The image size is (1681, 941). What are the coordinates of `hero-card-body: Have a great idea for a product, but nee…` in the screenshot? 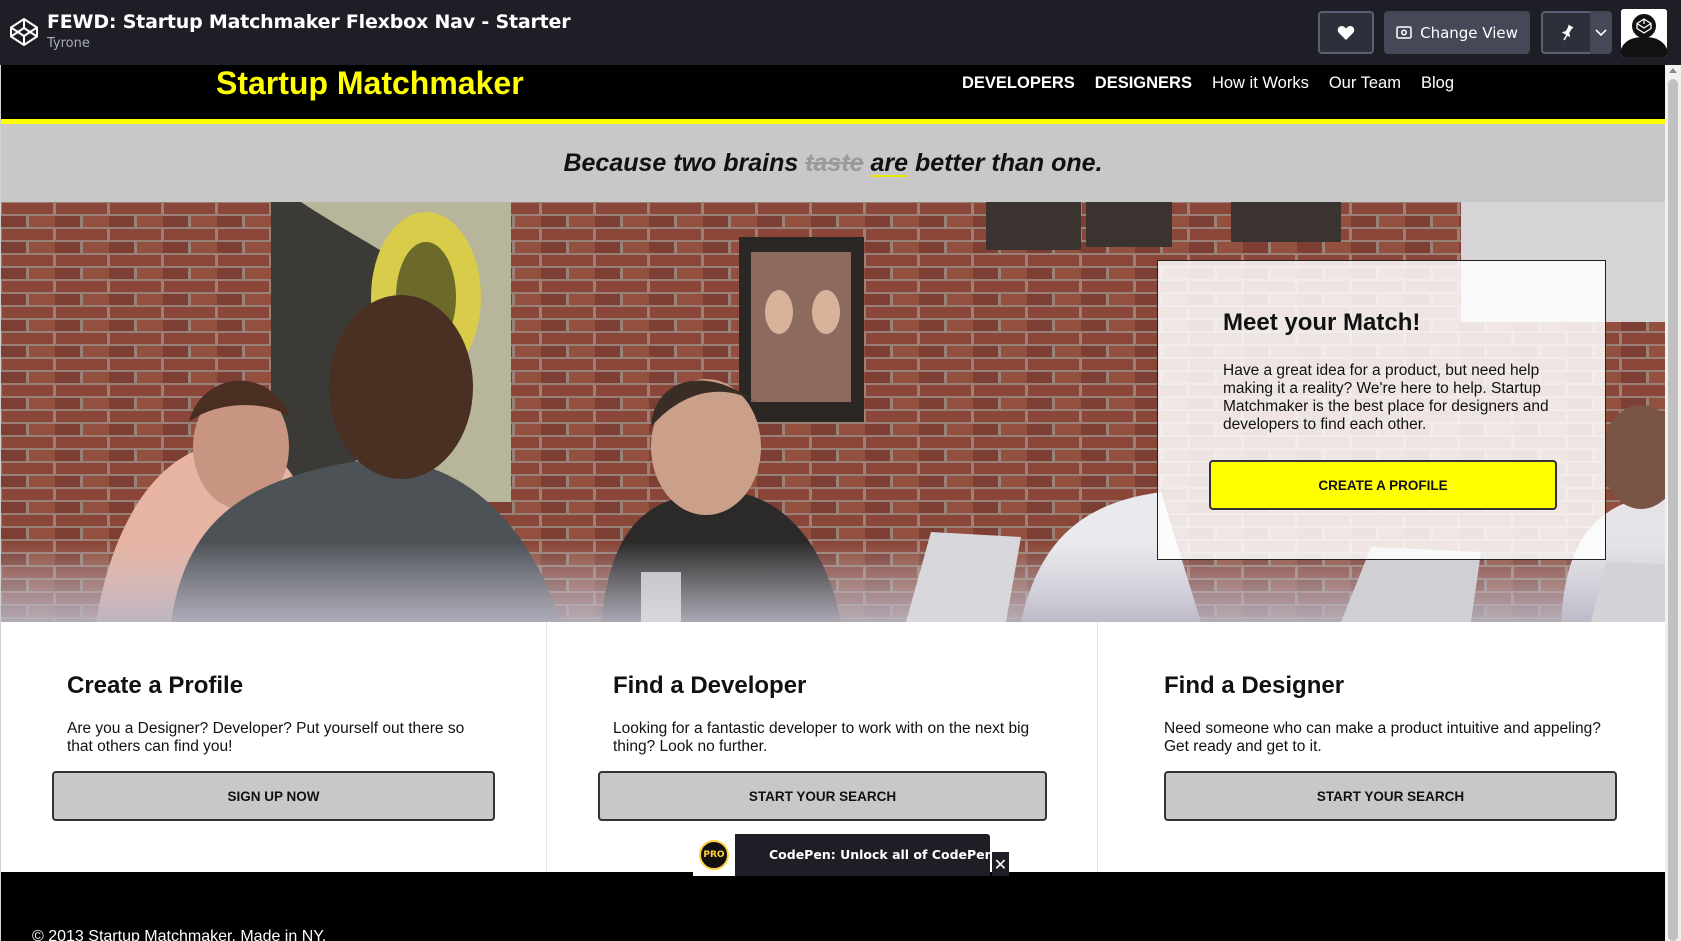 It's located at (1386, 397).